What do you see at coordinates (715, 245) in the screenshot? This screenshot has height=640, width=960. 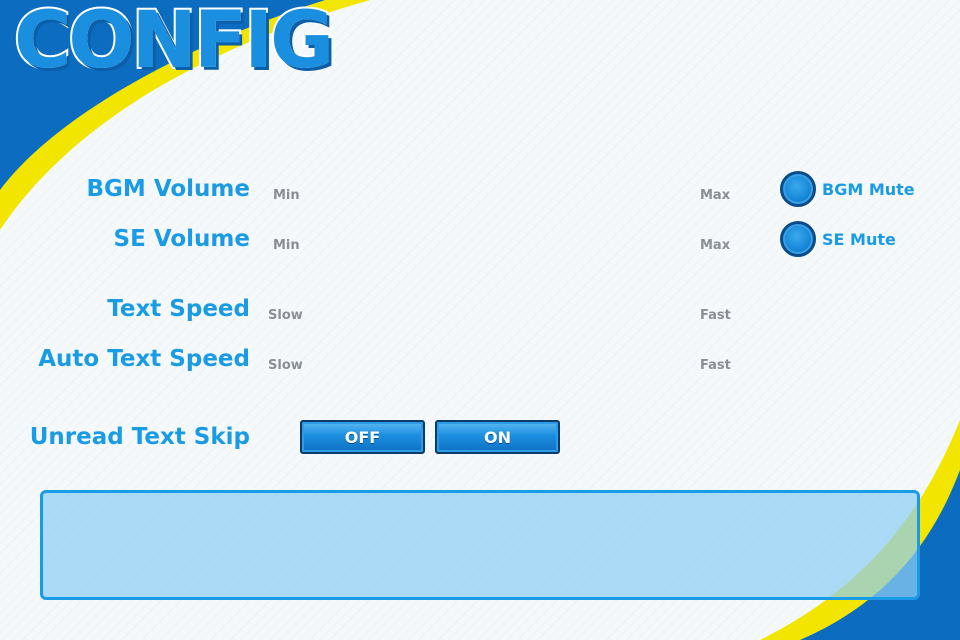 I see `se-volume-max: Max` at bounding box center [715, 245].